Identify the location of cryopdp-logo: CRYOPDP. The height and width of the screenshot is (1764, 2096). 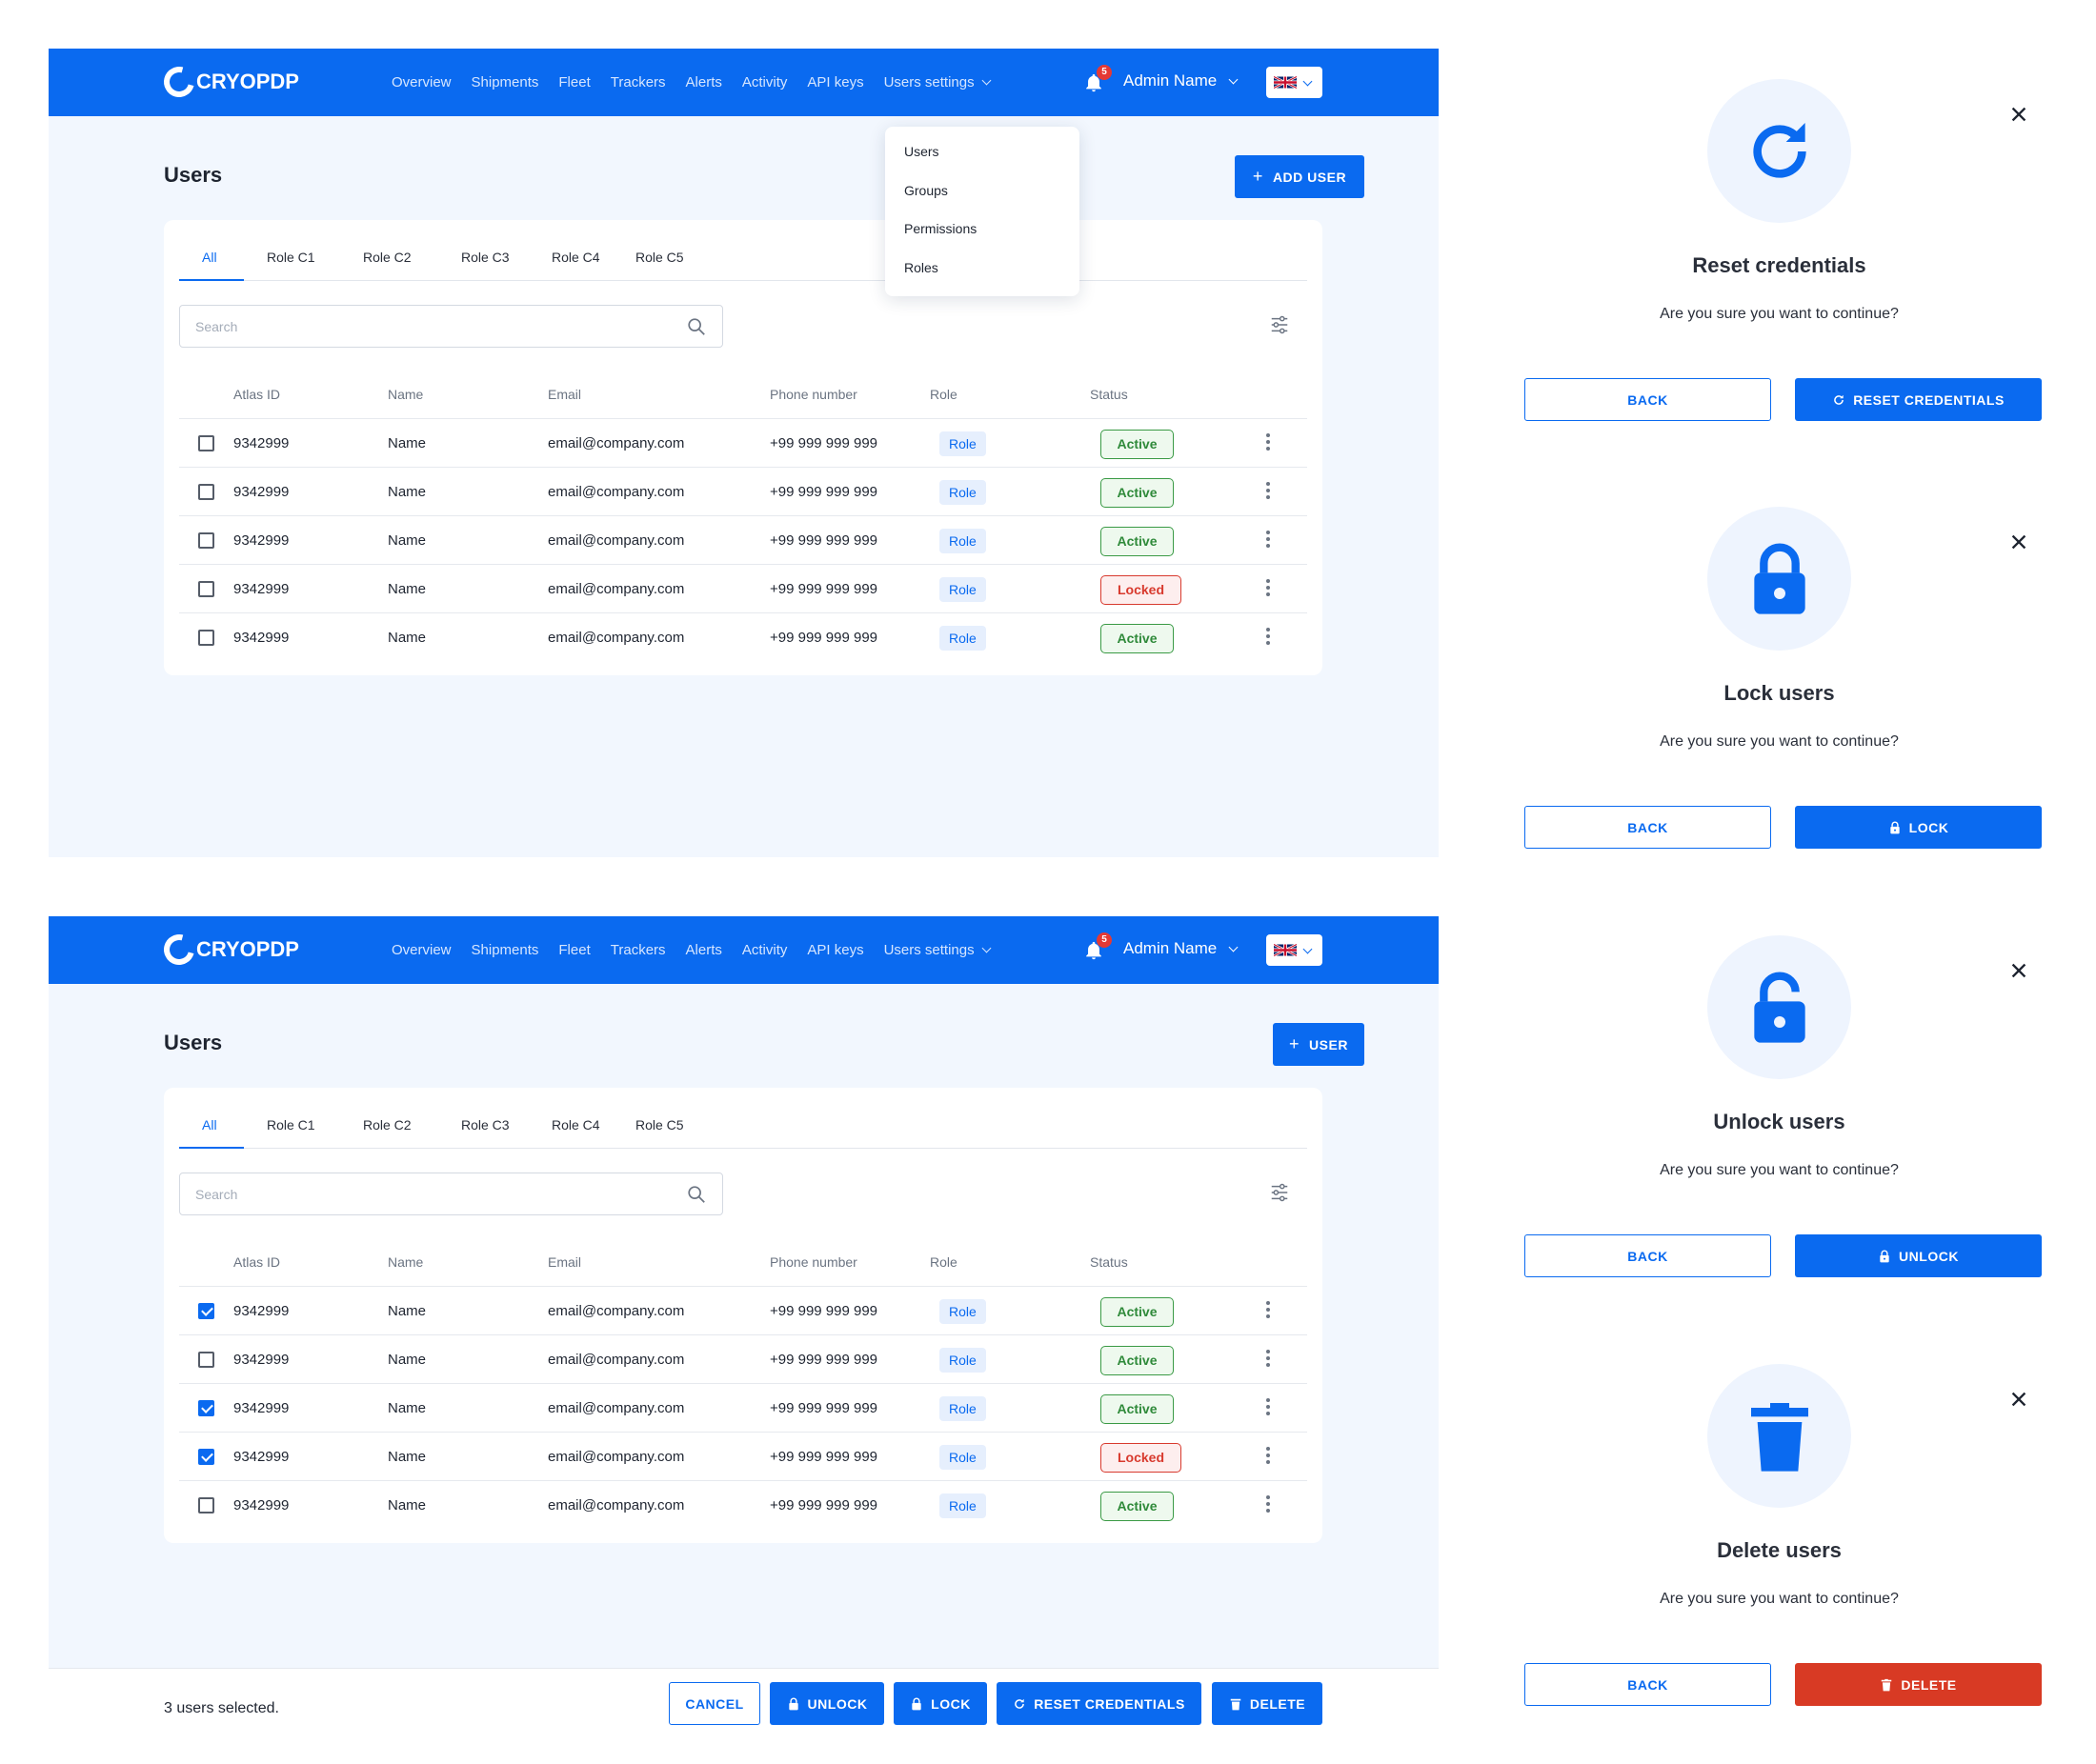
(228, 950).